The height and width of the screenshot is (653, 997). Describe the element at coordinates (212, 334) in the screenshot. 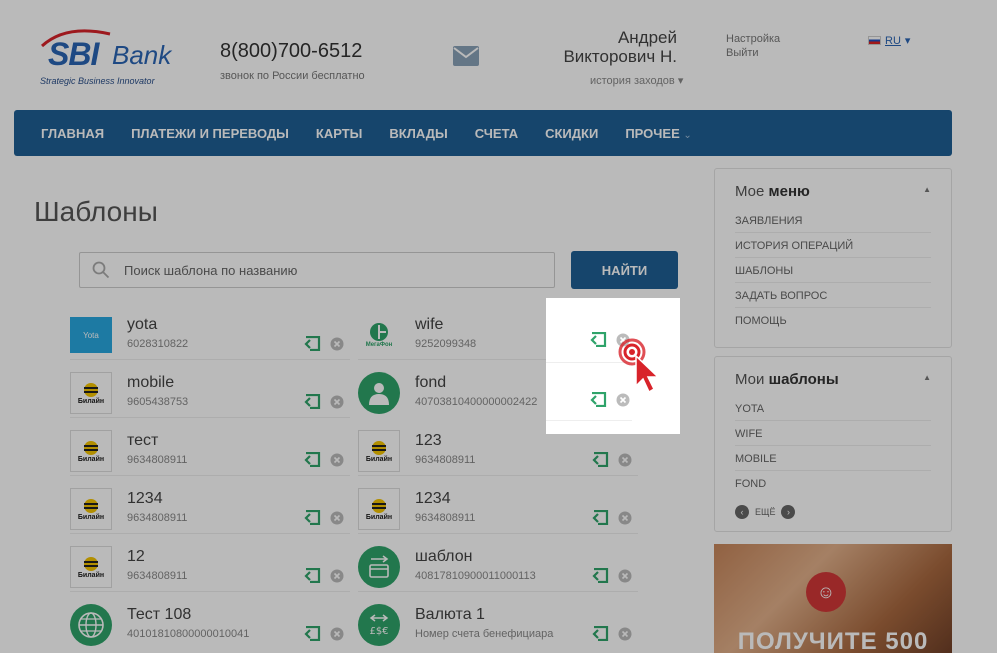

I see `template-item-yota: Yota yota 6028310822` at that location.